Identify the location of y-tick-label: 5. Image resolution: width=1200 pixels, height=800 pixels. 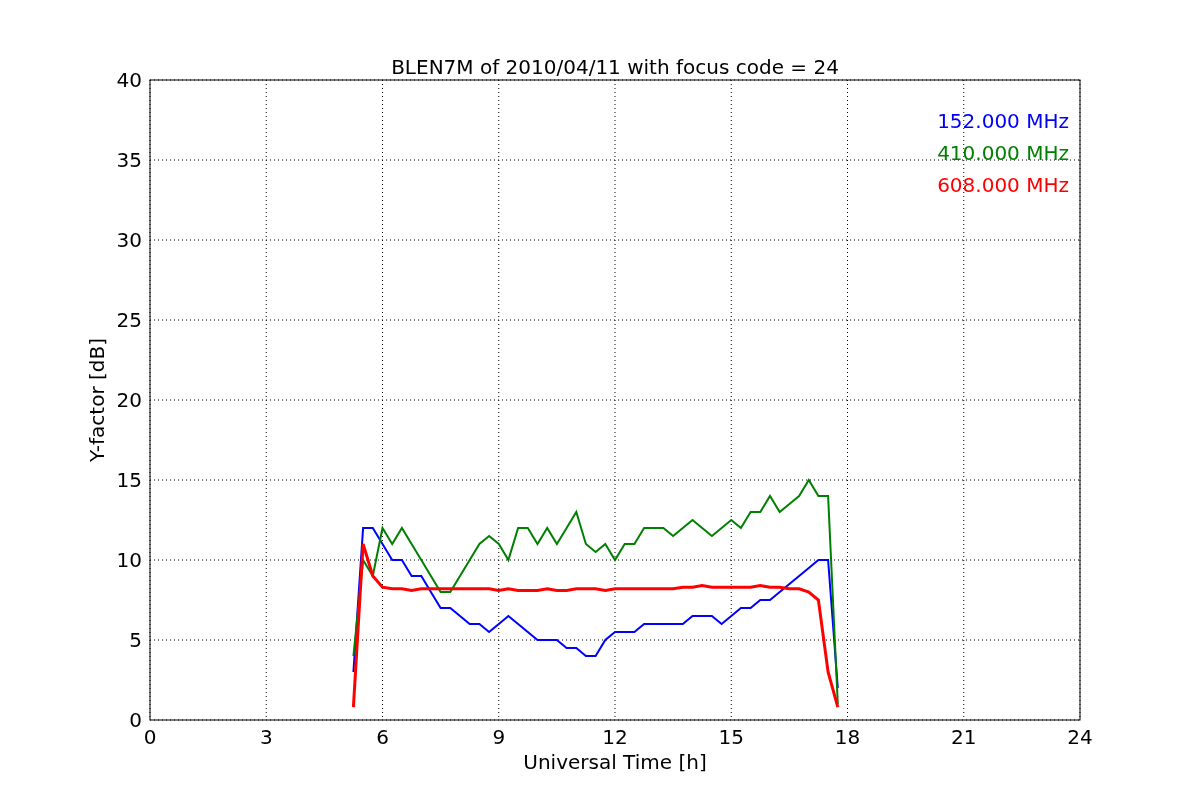
(135, 640).